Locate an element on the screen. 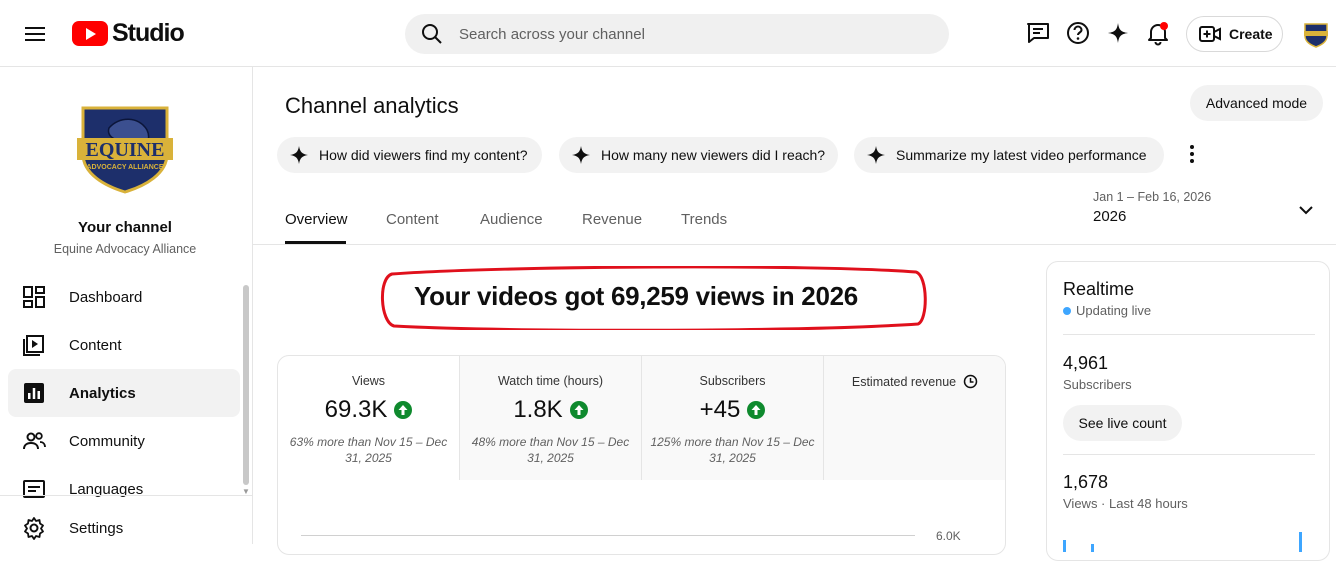 This screenshot has height=561, width=1336. sidebar-item-label: Community is located at coordinates (107, 441).